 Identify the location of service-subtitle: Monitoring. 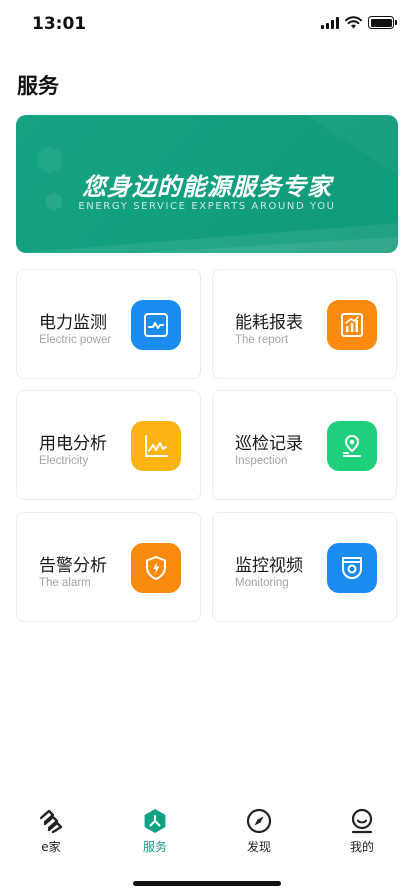
(262, 583).